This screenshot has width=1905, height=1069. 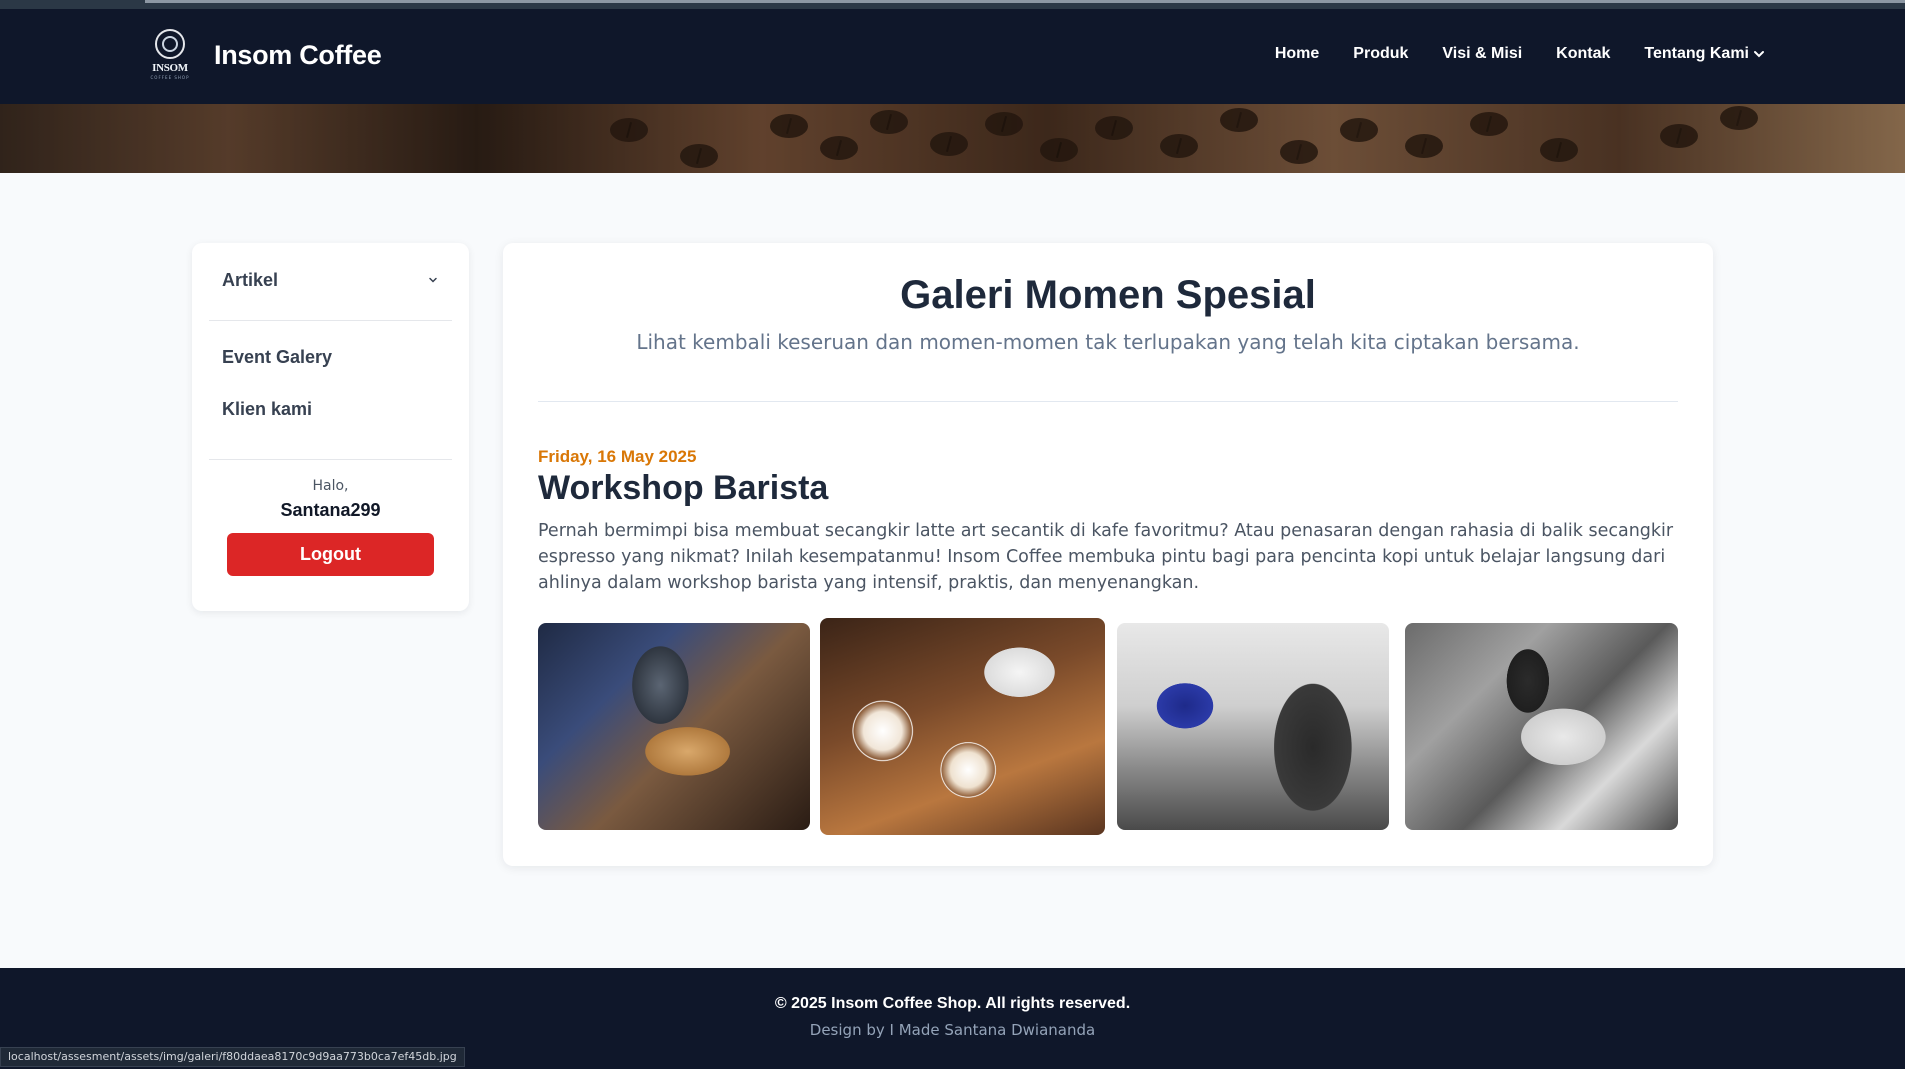 I want to click on username: Santana299, so click(x=330, y=510).